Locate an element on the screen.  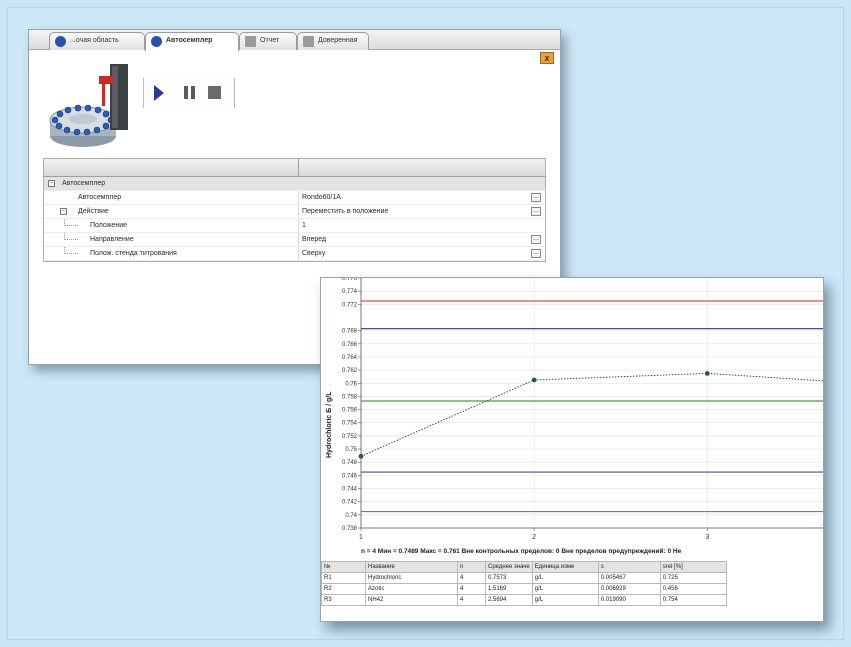
property-value: Переместить в положение is located at coordinates (345, 211).